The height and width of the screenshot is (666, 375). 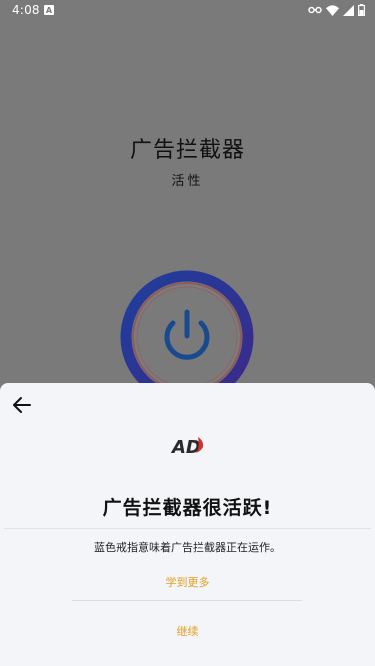 What do you see at coordinates (315, 10) in the screenshot?
I see `vpn-key-icon` at bounding box center [315, 10].